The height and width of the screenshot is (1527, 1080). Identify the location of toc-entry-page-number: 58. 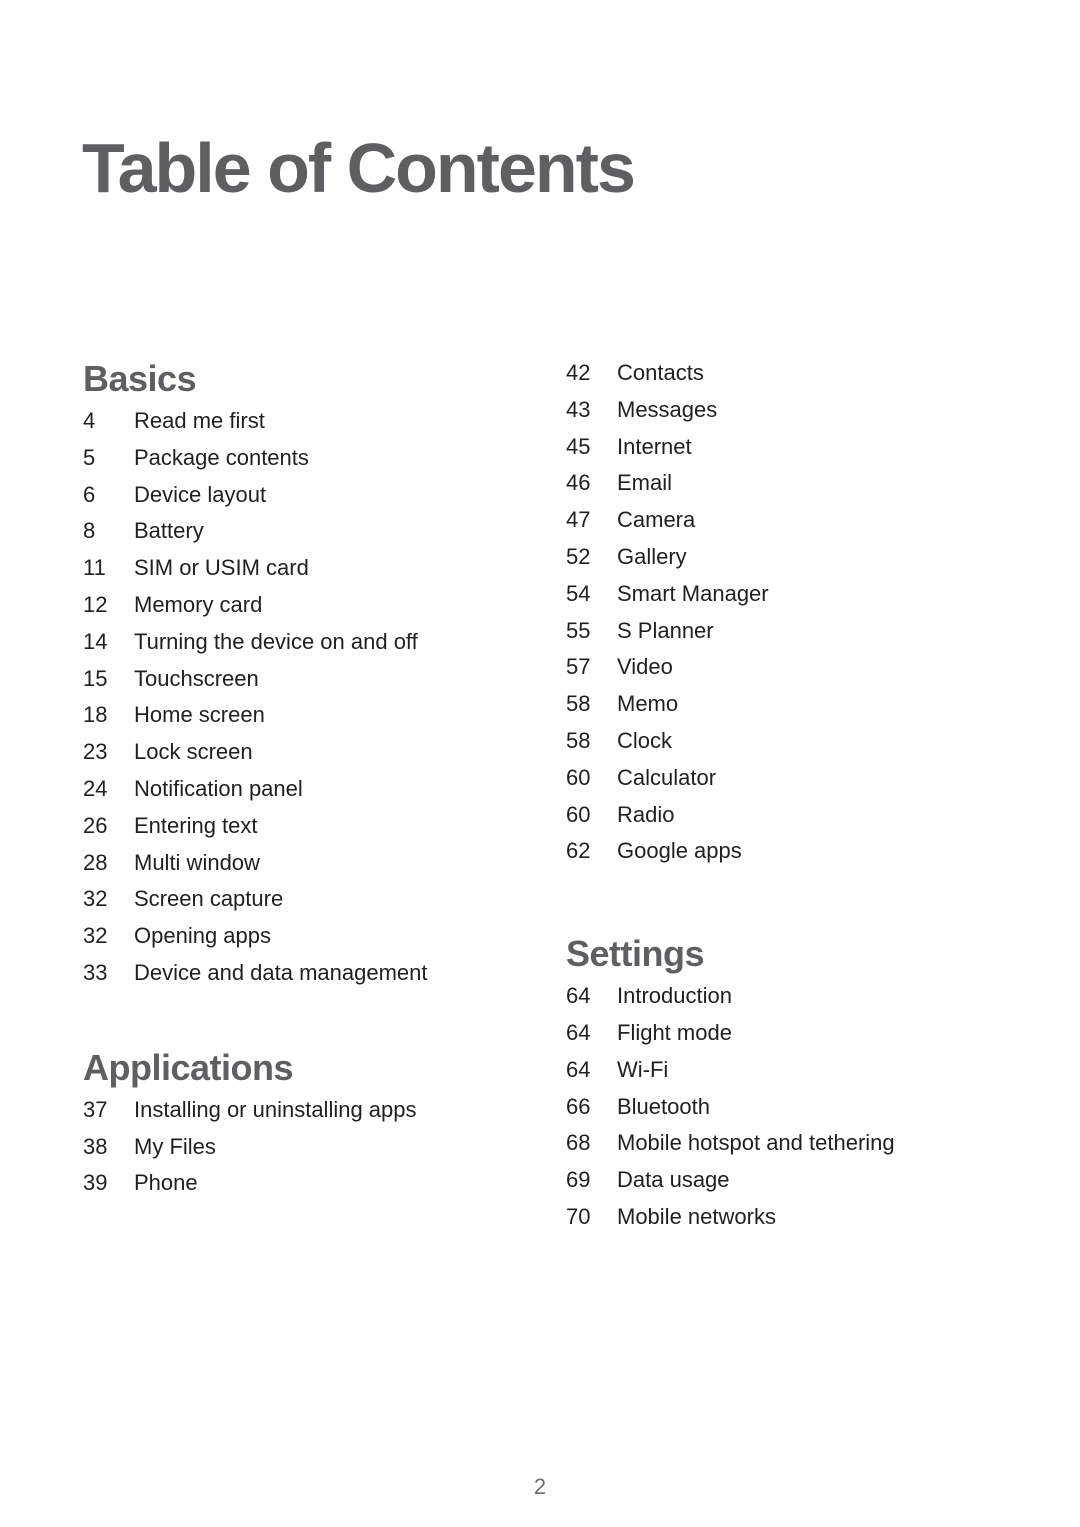
(578, 704).